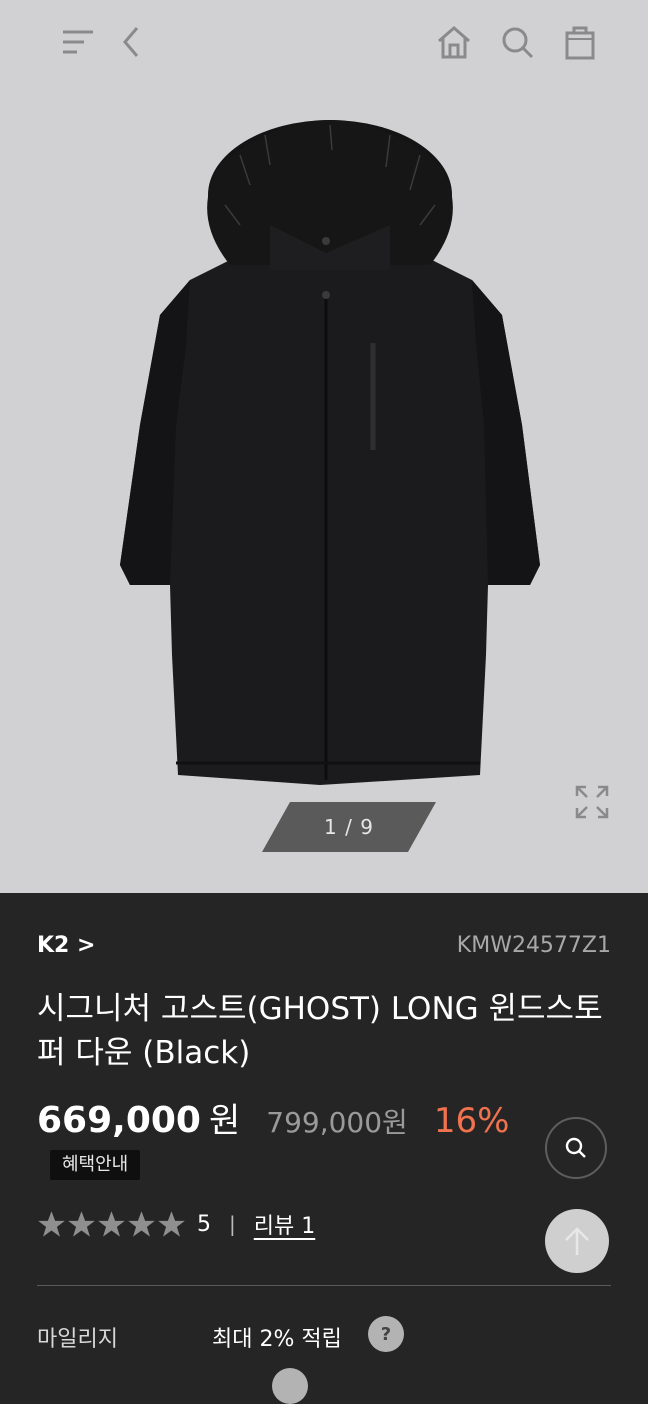 The height and width of the screenshot is (1404, 648). I want to click on help-icon, so click(290, 1386).